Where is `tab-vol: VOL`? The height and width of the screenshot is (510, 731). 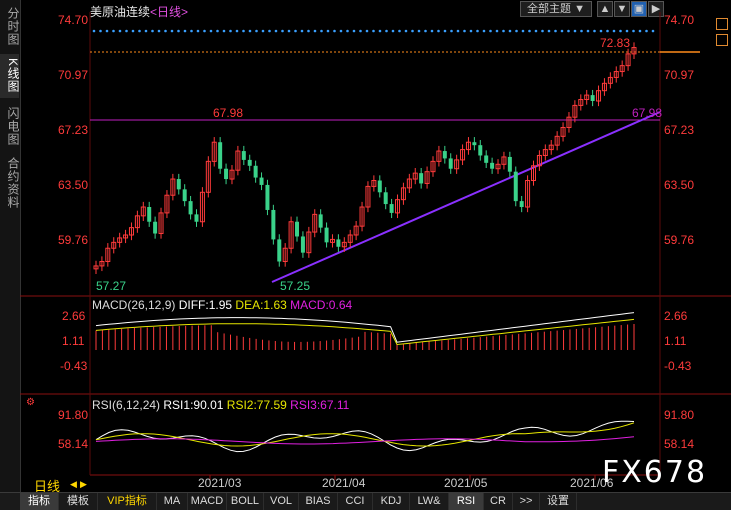
tab-vol: VOL is located at coordinates (281, 501).